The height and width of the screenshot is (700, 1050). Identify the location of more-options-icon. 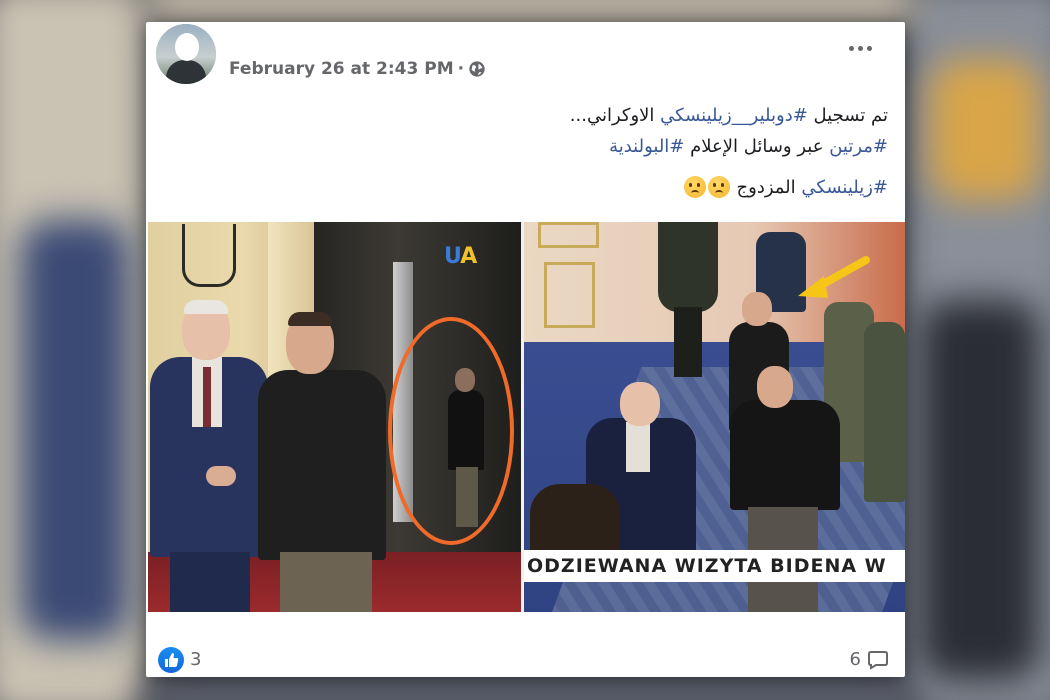
(851, 48).